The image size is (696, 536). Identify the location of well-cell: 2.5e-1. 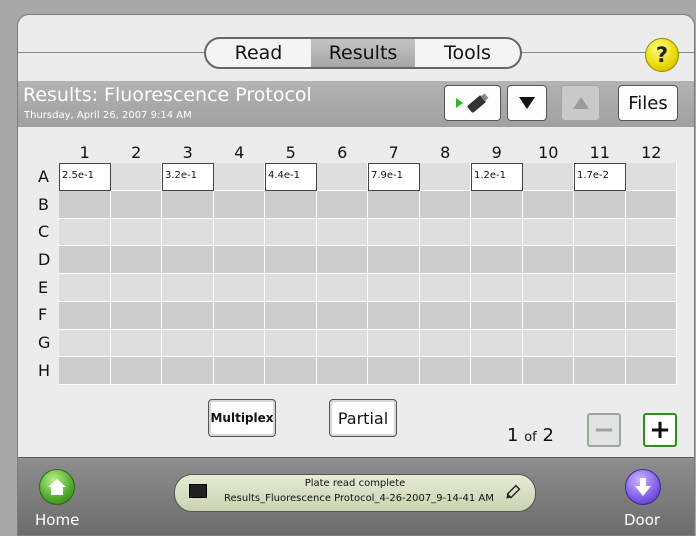
(85, 177).